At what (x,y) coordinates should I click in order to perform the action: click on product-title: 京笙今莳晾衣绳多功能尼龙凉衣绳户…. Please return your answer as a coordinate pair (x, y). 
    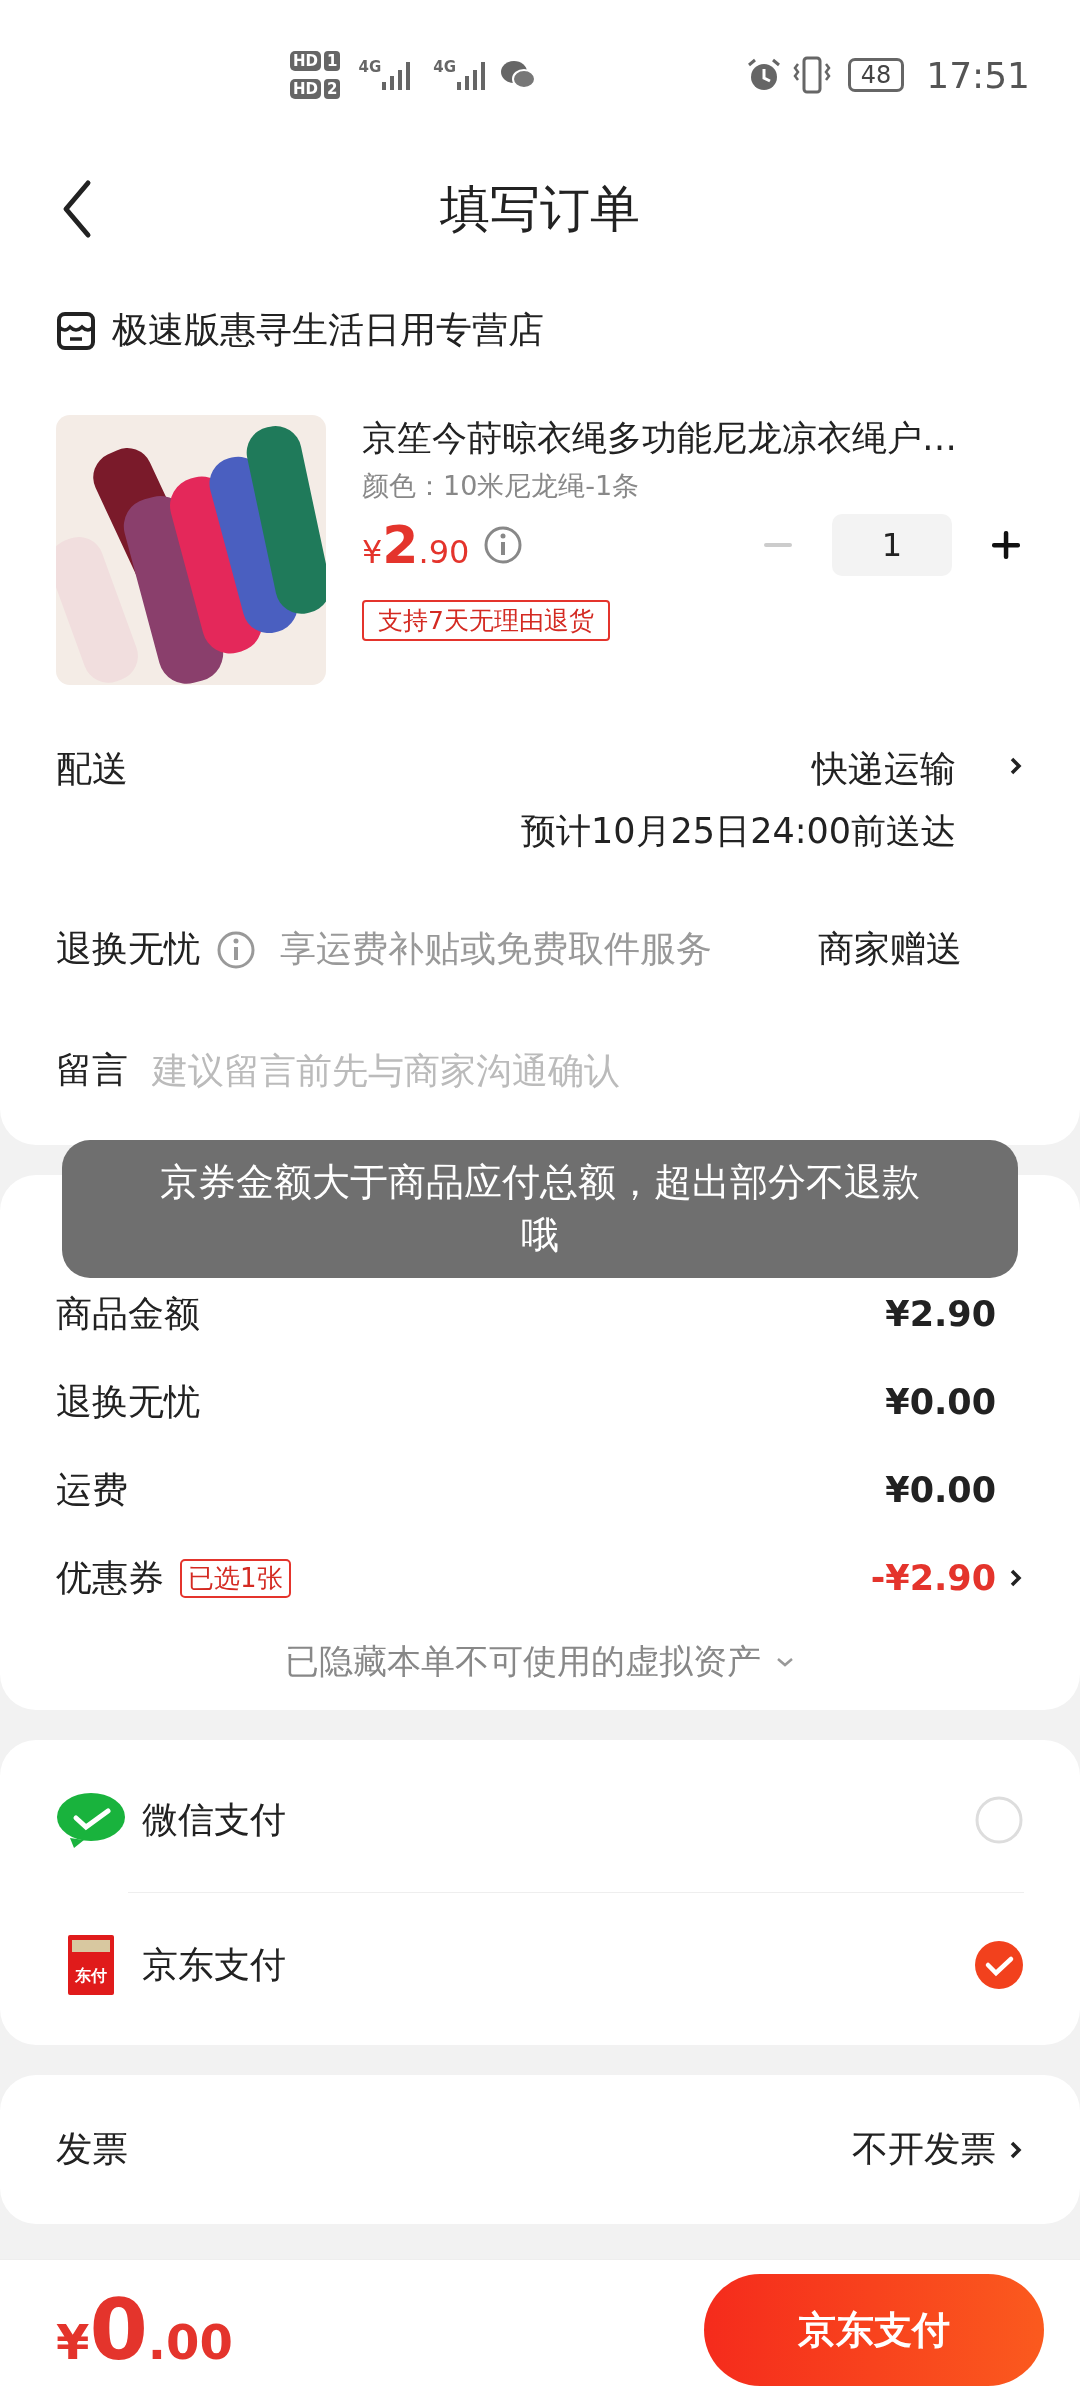
    Looking at the image, I should click on (693, 438).